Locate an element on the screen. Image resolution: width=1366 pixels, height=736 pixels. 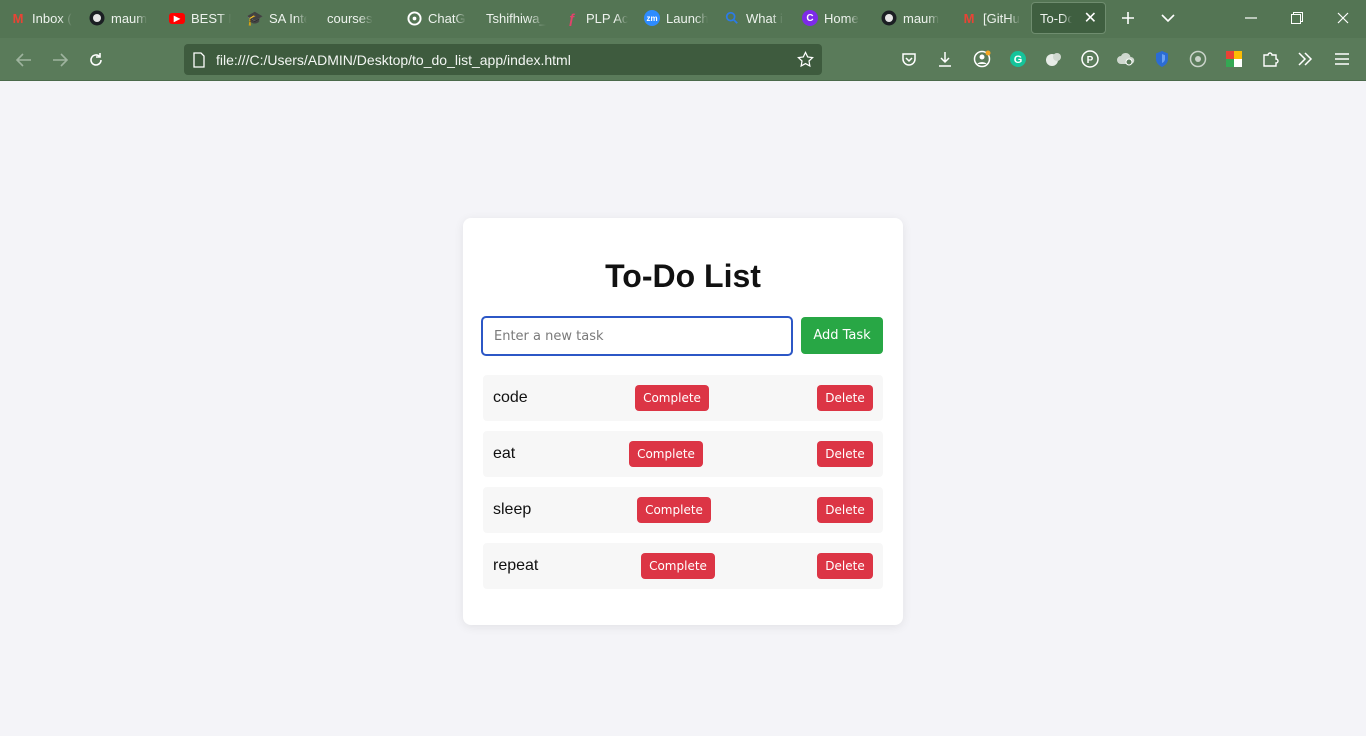
canva-icon: C is located at coordinates (810, 18).